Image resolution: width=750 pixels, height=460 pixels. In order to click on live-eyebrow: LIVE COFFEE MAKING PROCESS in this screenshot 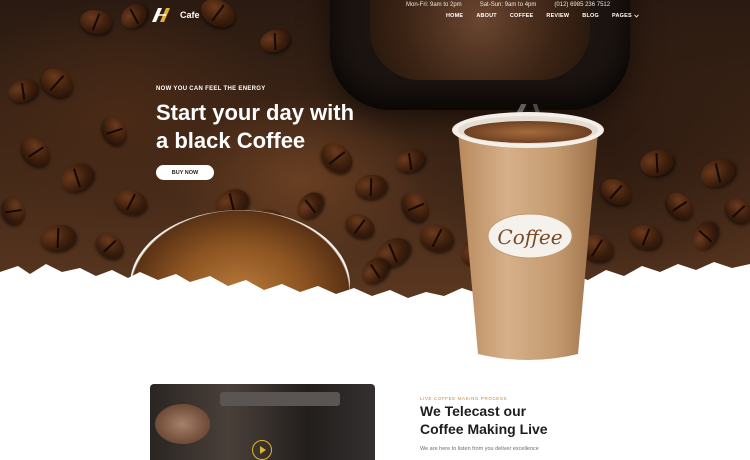, I will do `click(464, 398)`.